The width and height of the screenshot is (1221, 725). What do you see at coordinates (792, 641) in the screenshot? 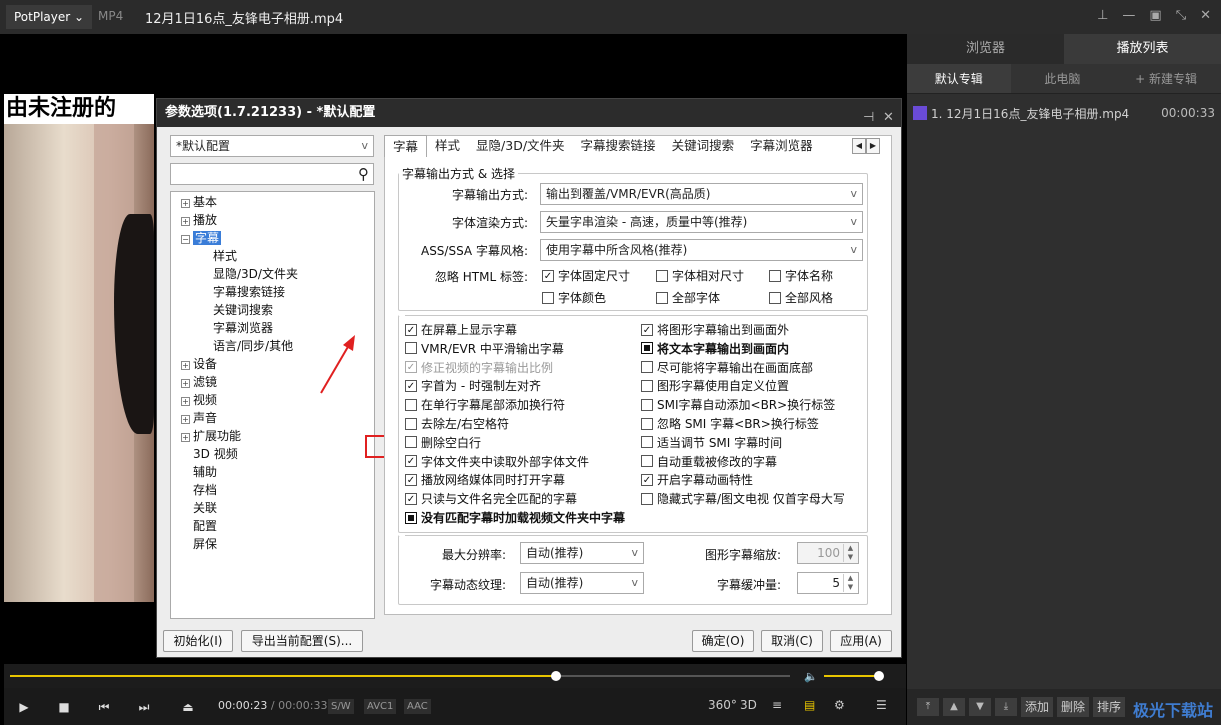
I see `cancel-button: 取消(C)` at bounding box center [792, 641].